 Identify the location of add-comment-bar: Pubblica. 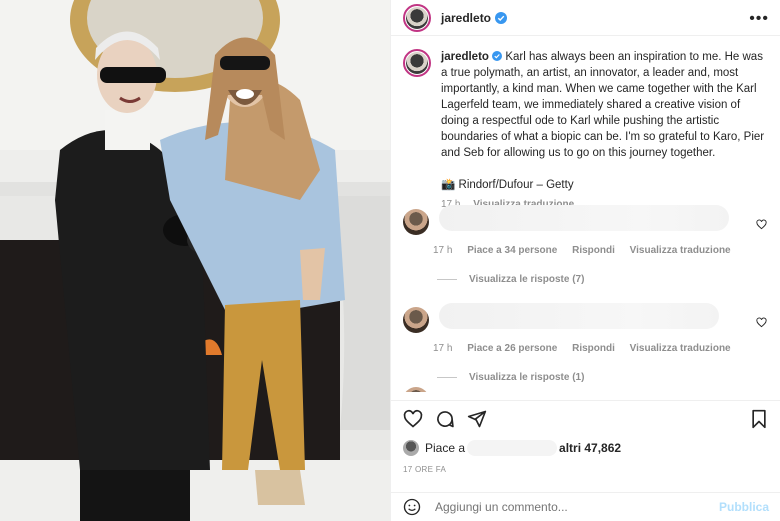
(585, 506).